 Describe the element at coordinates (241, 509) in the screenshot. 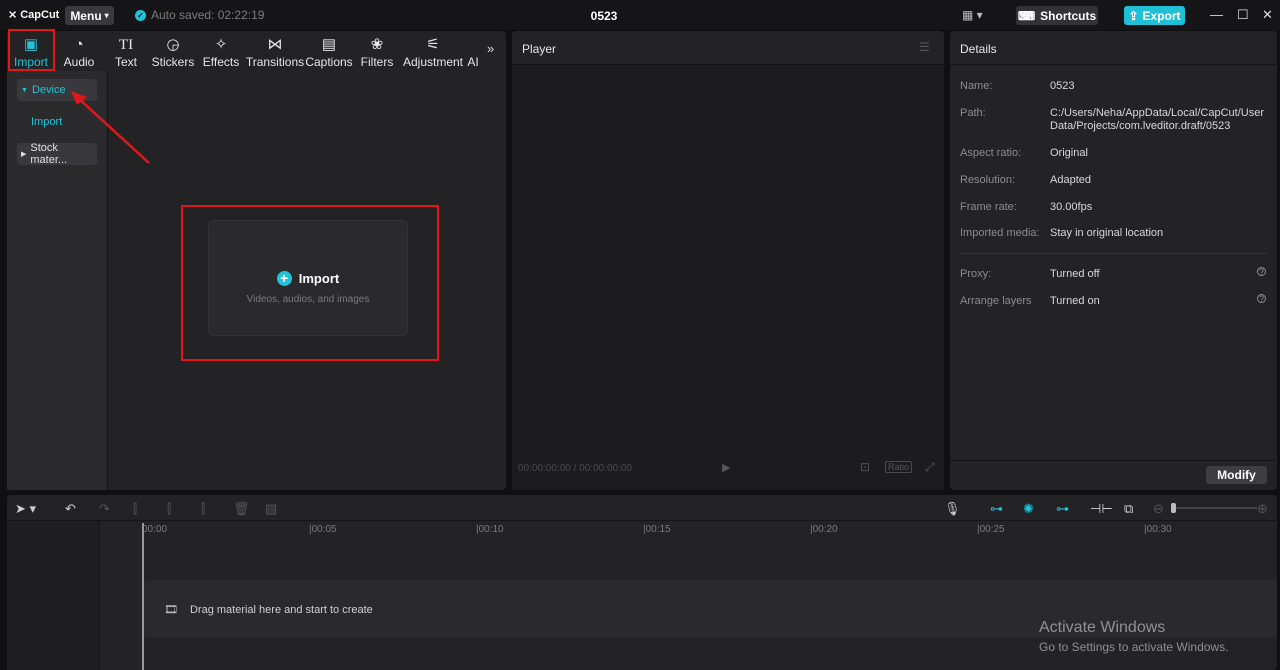

I see `delete-icon: 🗑` at that location.